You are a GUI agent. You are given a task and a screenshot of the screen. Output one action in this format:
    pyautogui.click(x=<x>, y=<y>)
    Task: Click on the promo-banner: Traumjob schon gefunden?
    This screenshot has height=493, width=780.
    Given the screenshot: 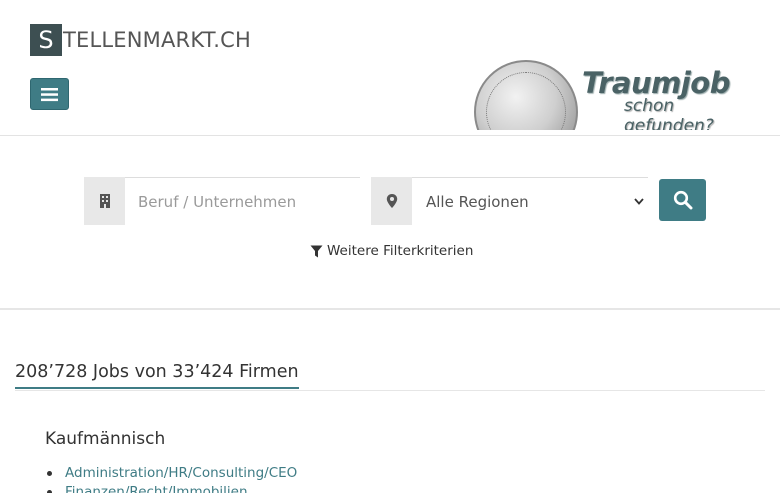 What is the action you would take?
    pyautogui.click(x=619, y=95)
    